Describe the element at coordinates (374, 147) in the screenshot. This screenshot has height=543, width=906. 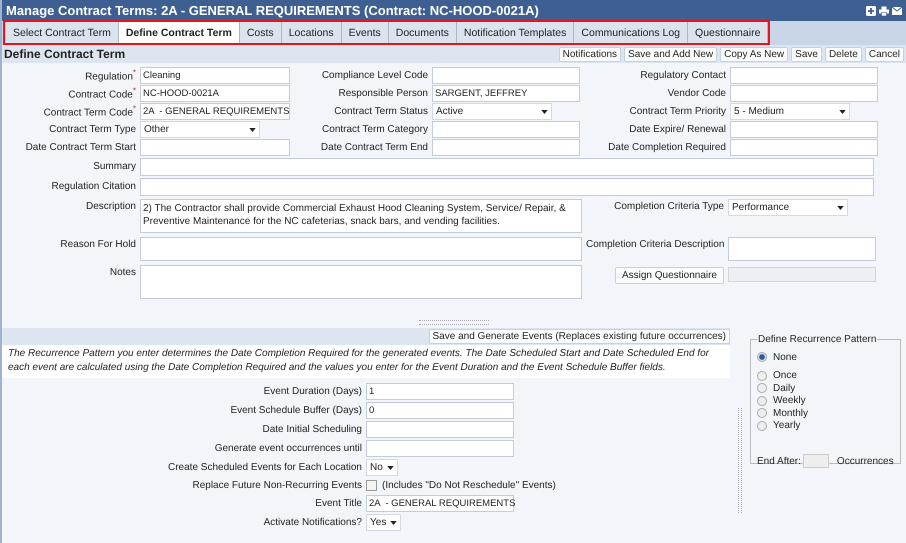
I see `field-label: Date Contract Term End` at that location.